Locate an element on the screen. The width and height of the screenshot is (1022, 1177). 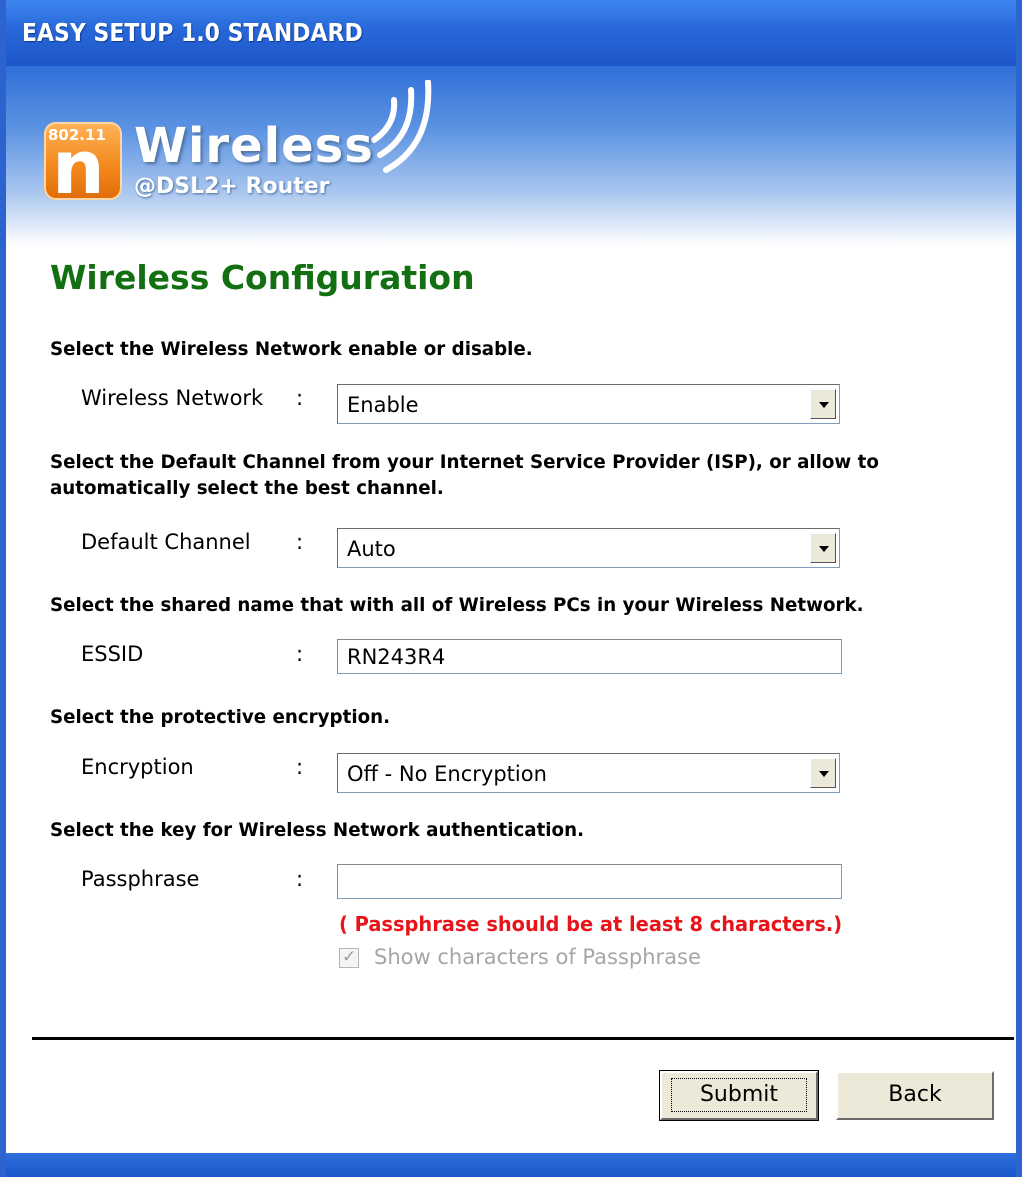
default-channel-value: Auto is located at coordinates (371, 549).